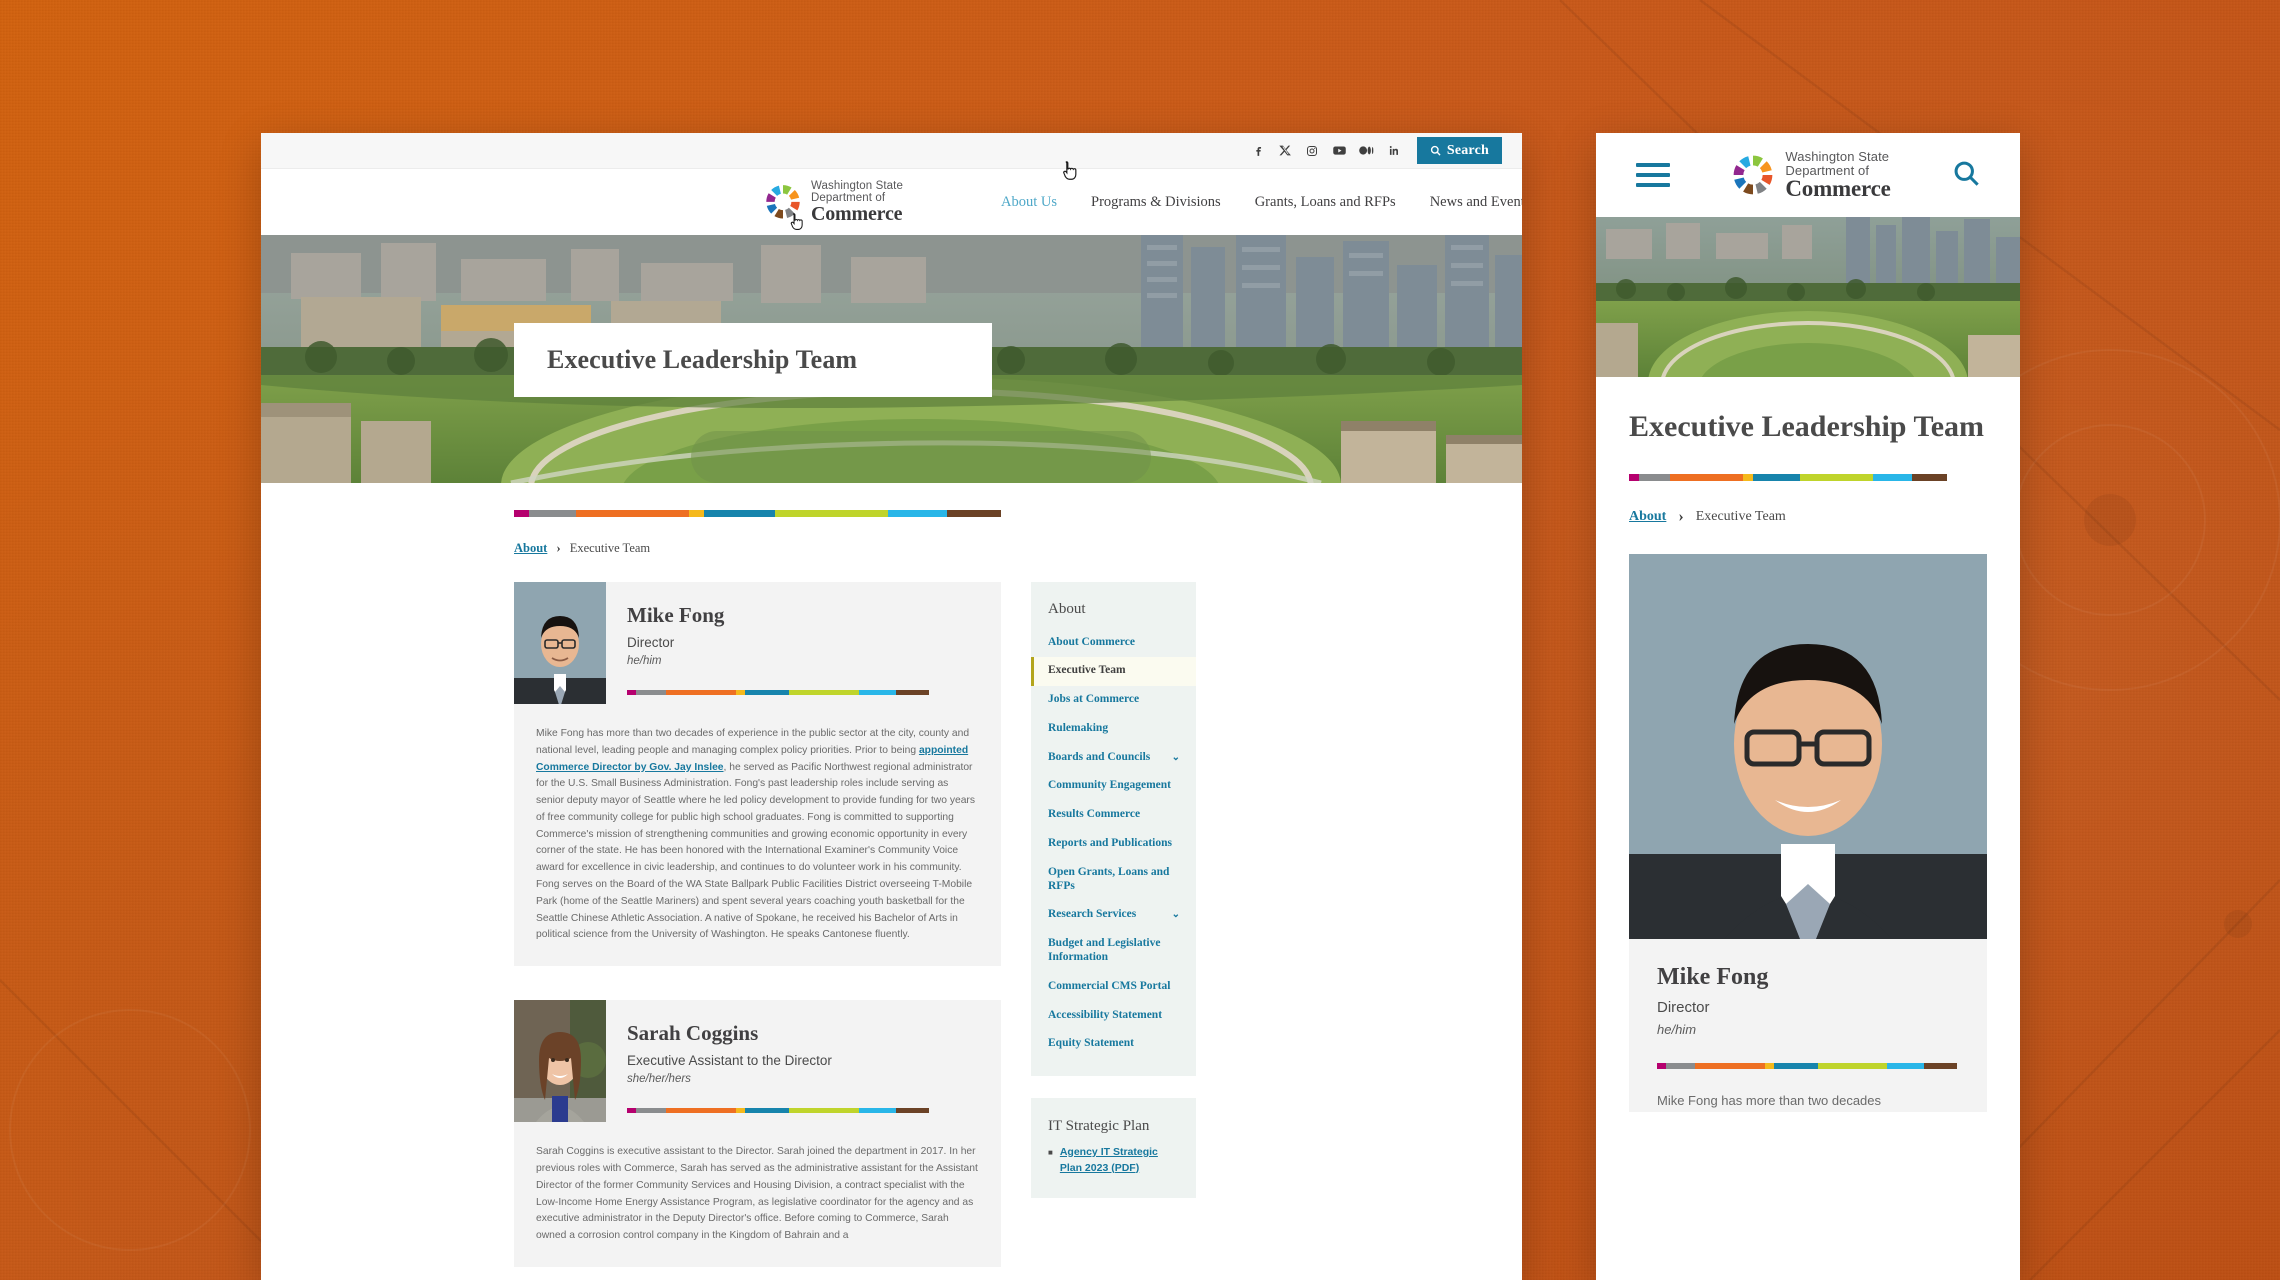  I want to click on mobile-site-logo: Washington State Department of Commerce, so click(1811, 175).